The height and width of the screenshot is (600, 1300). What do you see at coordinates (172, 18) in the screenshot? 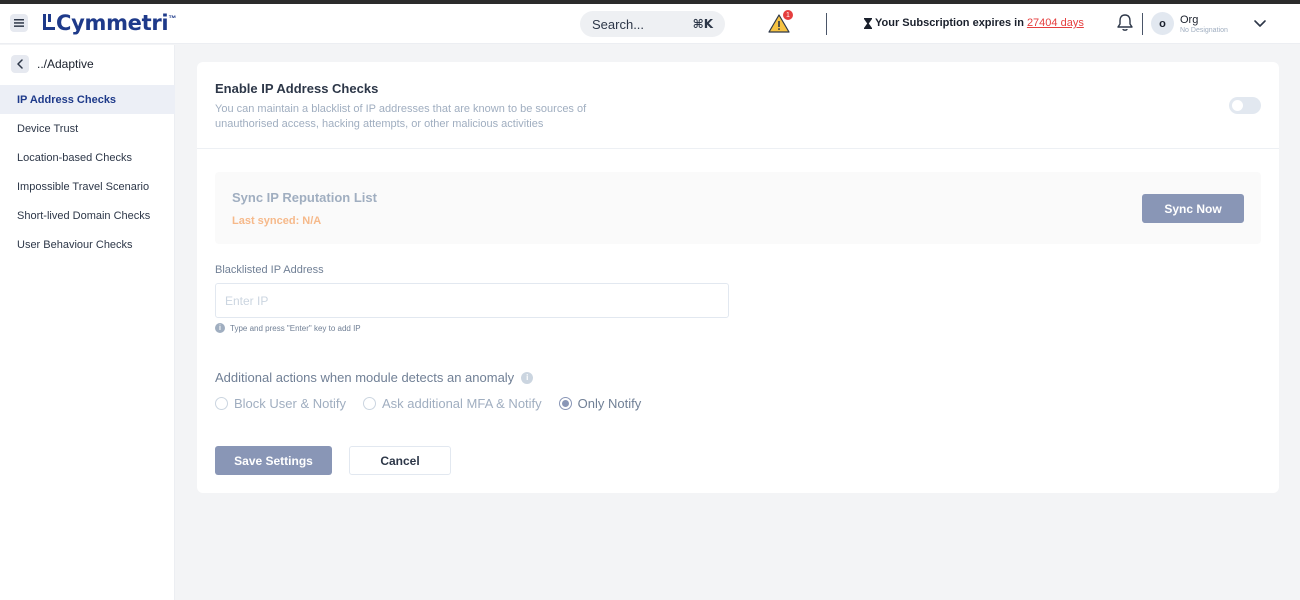
I see `logo-trademark: ™` at bounding box center [172, 18].